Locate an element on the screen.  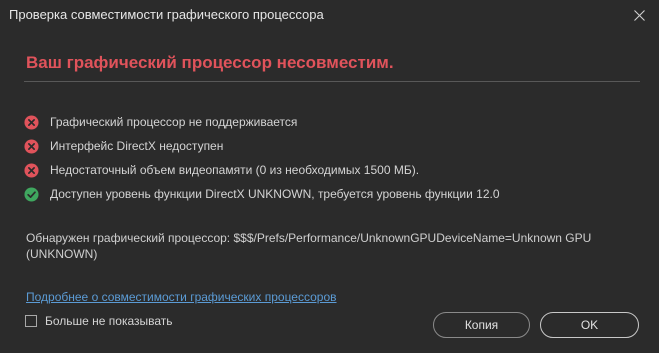
success-icon is located at coordinates (31, 194).